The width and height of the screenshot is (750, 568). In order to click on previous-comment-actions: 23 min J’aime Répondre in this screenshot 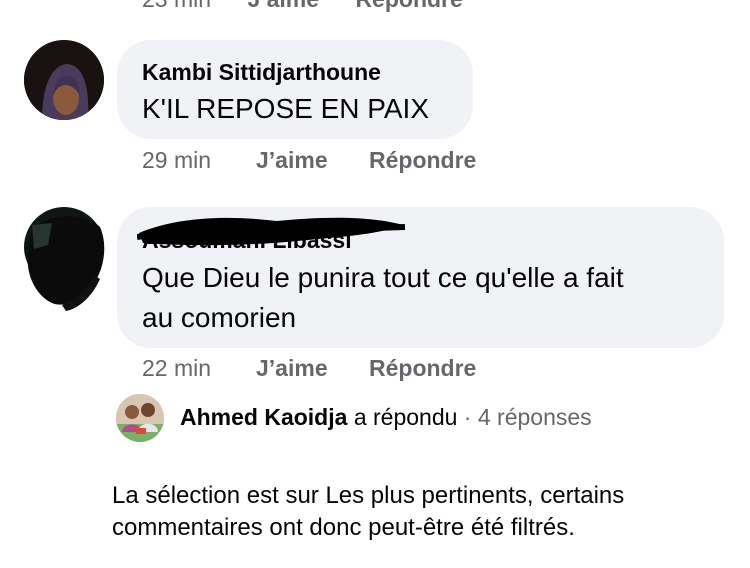, I will do `click(317, 6)`.